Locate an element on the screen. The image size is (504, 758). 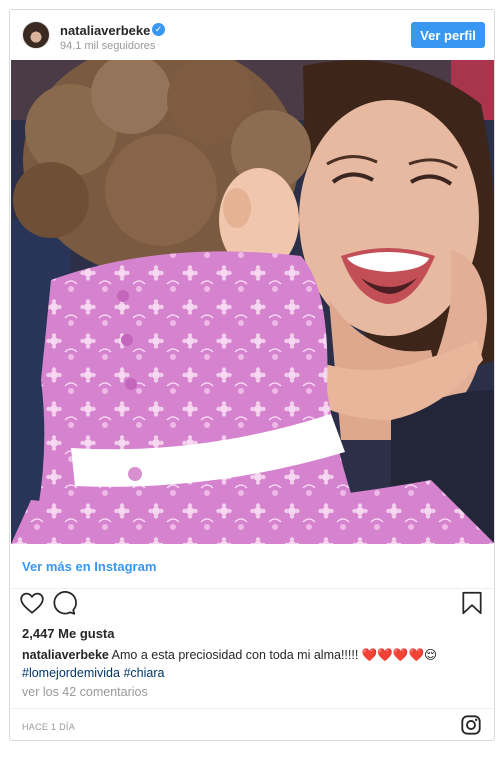
post-footer: Hace 1 día is located at coordinates (252, 724).